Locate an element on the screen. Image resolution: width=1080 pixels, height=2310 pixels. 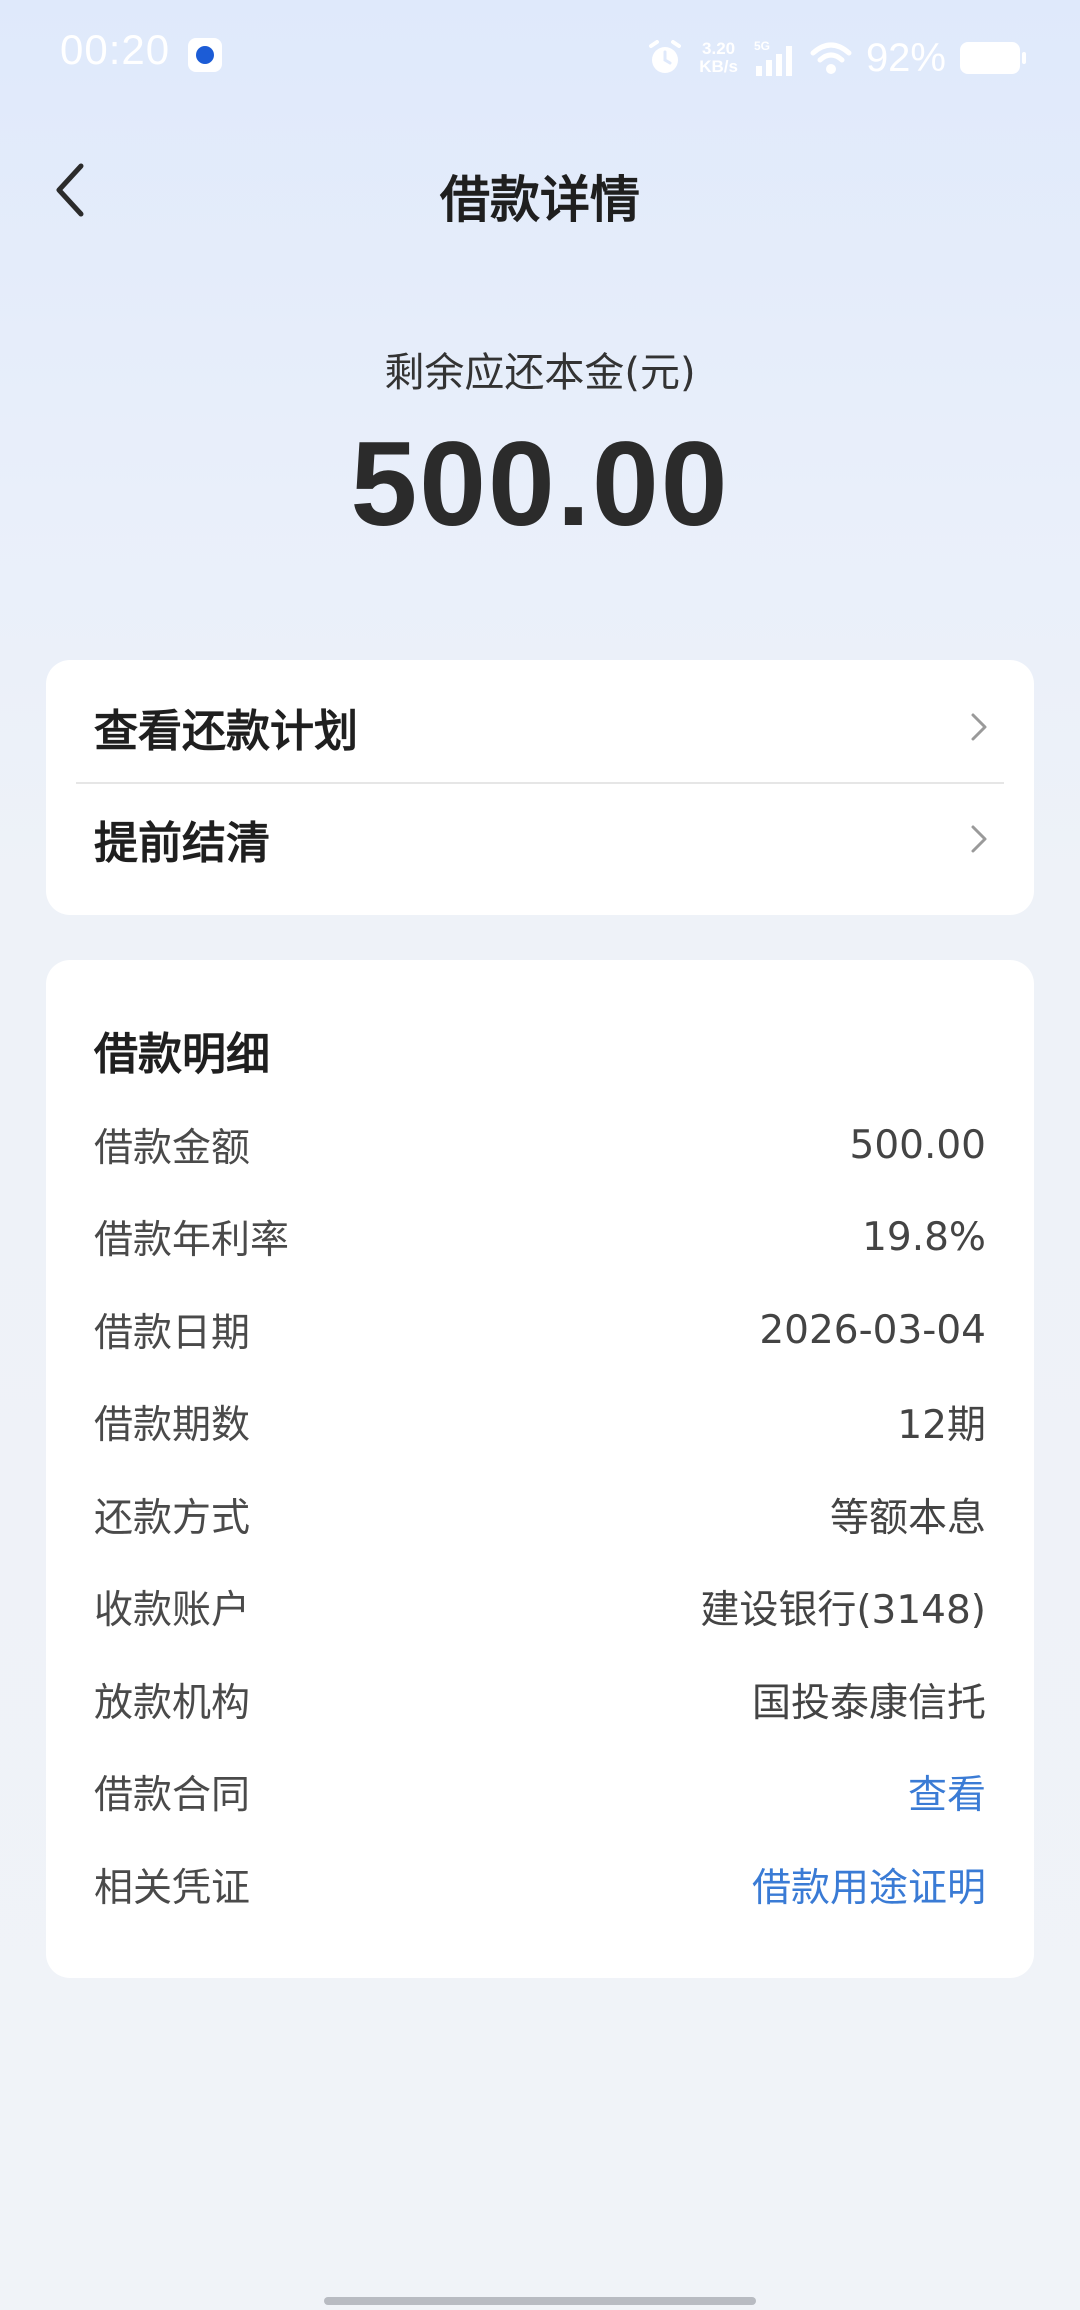
detail-key: 借款合同 is located at coordinates (172, 1795).